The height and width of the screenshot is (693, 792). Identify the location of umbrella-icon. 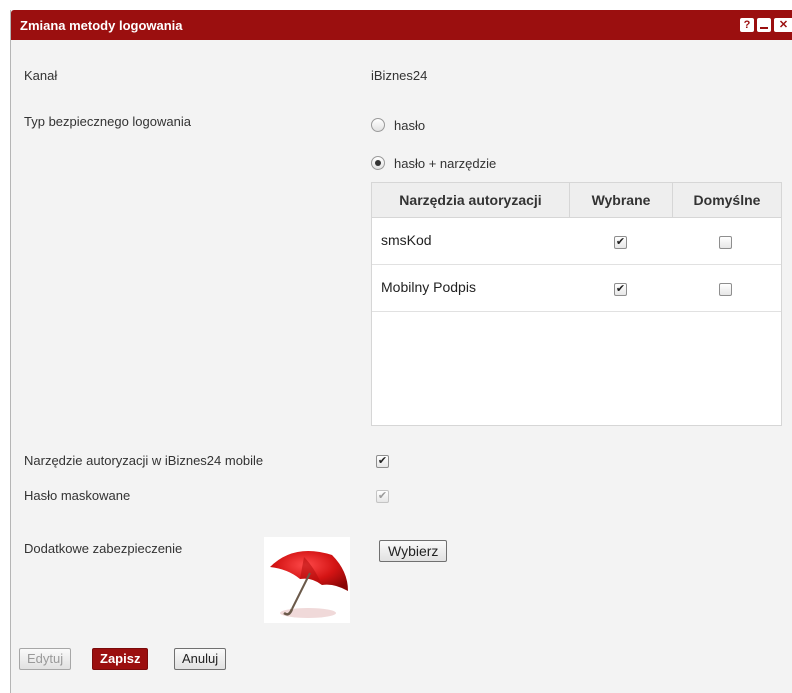
(307, 580).